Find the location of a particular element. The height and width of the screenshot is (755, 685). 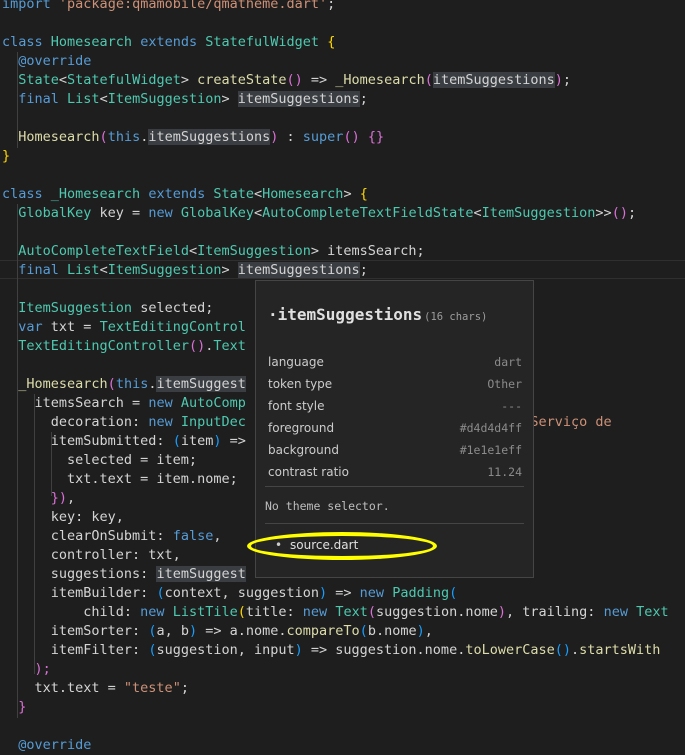

code-token: ); is located at coordinates (42, 669).